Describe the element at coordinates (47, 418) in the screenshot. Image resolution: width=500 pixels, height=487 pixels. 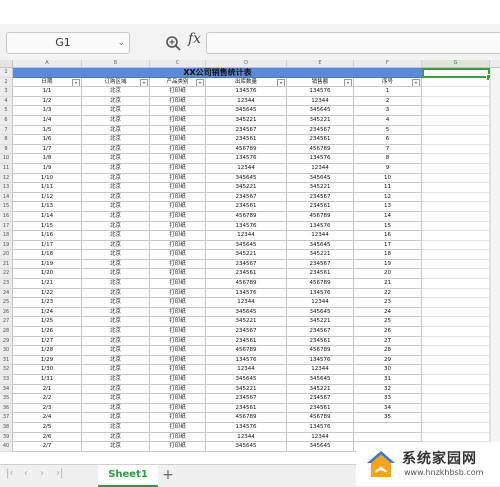
I see `data-cell: 2/4` at that location.